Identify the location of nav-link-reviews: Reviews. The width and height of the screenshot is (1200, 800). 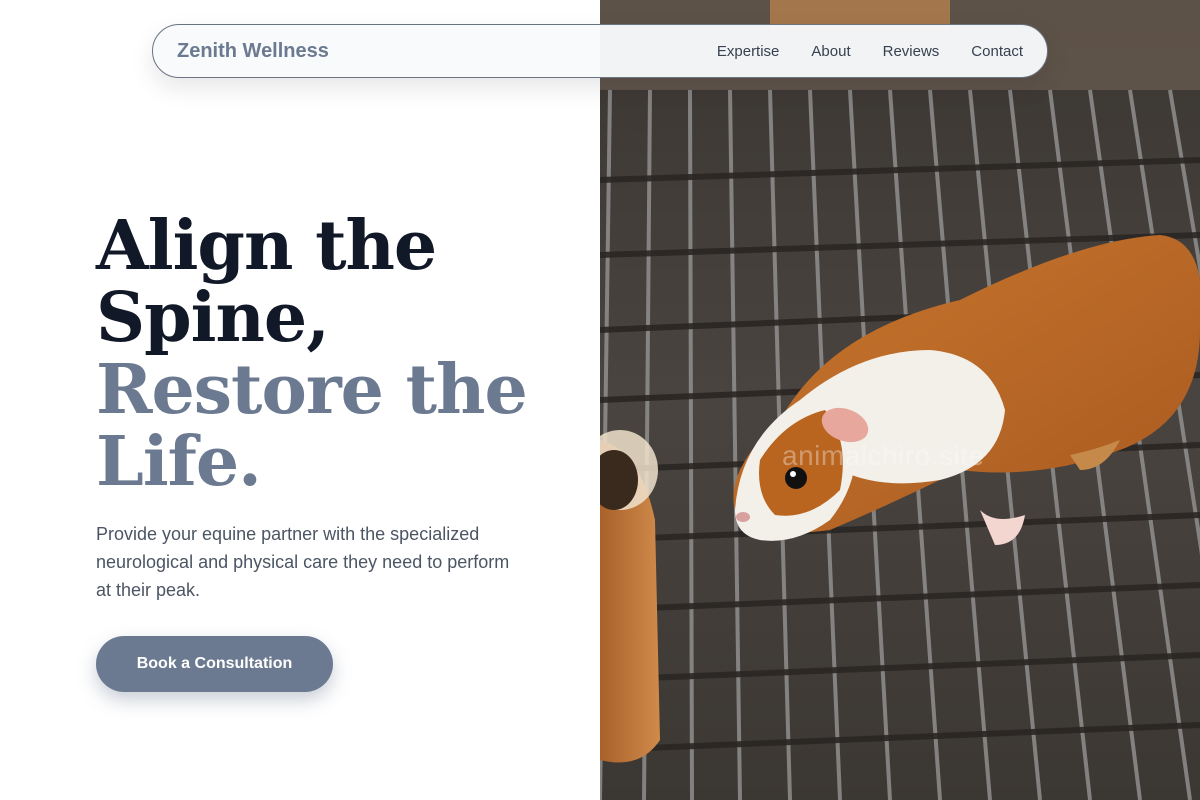
(911, 51).